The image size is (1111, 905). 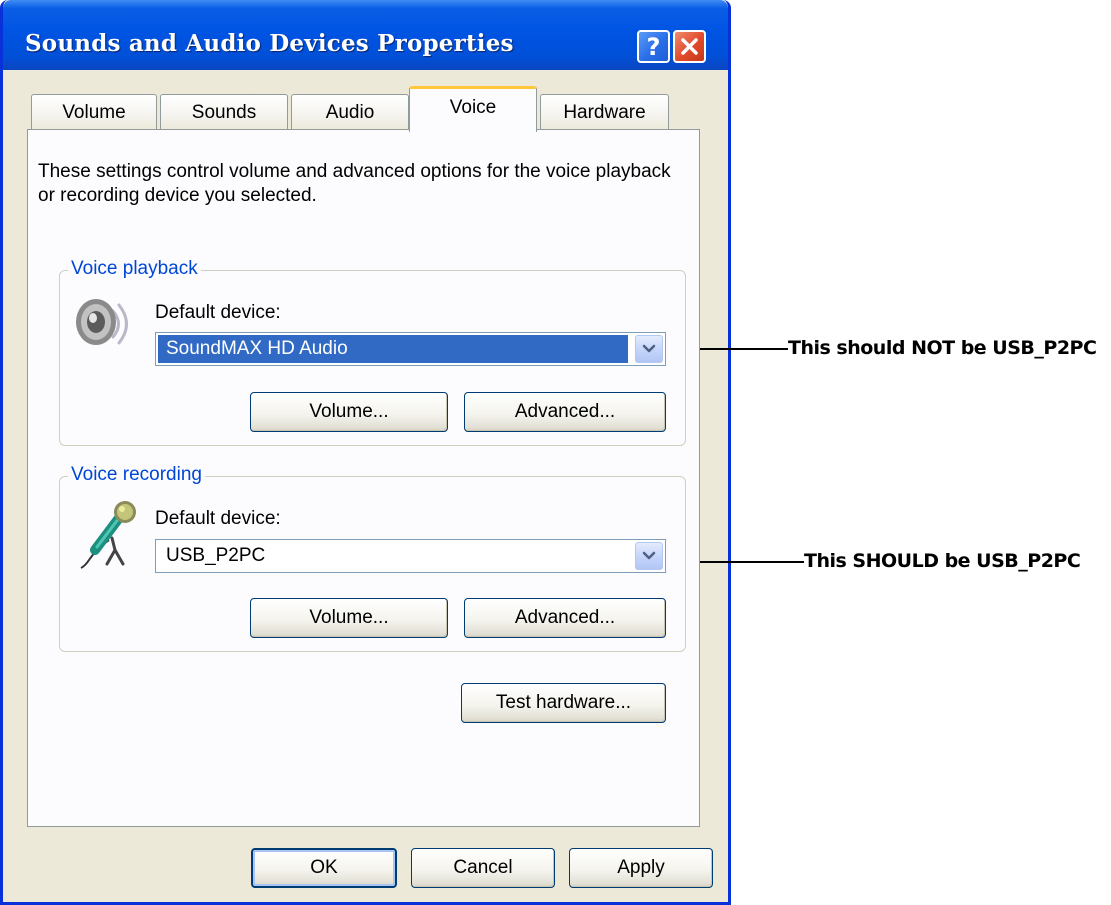 I want to click on tab-sounds: Sounds, so click(x=224, y=112).